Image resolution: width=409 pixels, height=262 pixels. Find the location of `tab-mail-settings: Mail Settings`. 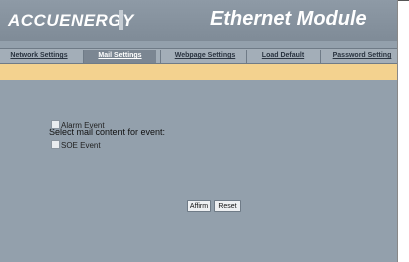

tab-mail-settings: Mail Settings is located at coordinates (120, 56).